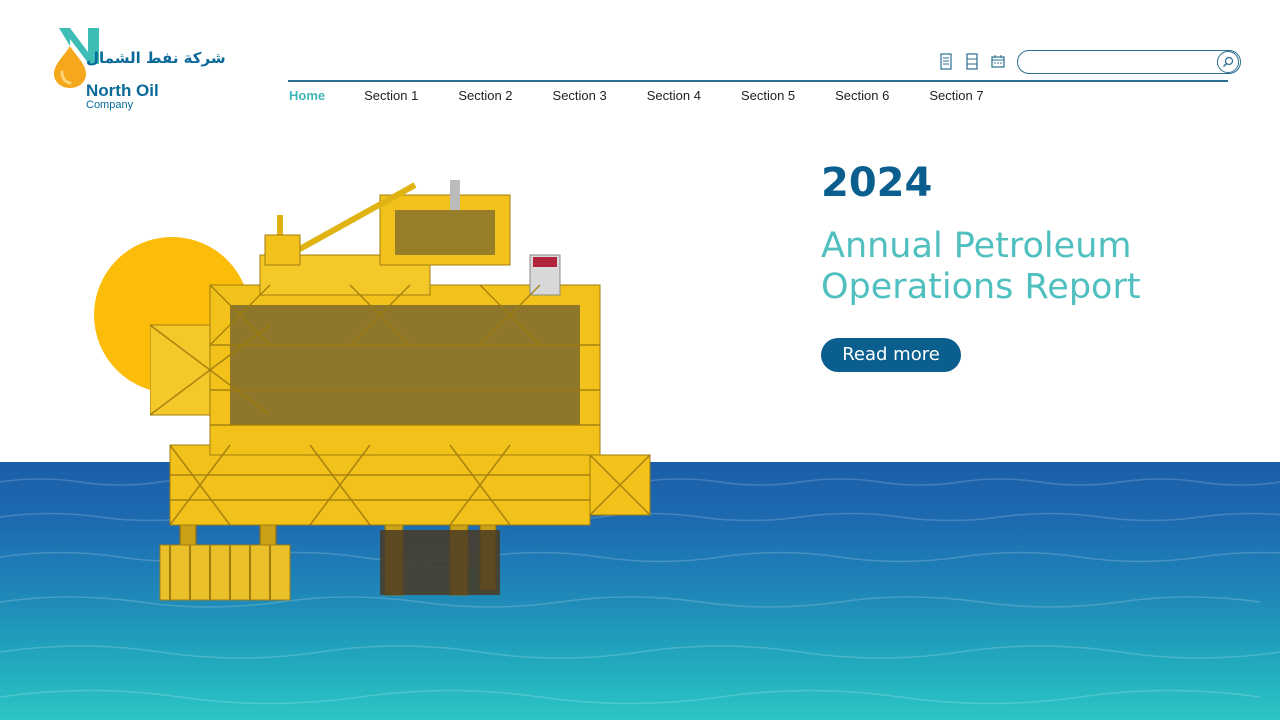 The height and width of the screenshot is (720, 1280). I want to click on header-tools, so click(972, 61).